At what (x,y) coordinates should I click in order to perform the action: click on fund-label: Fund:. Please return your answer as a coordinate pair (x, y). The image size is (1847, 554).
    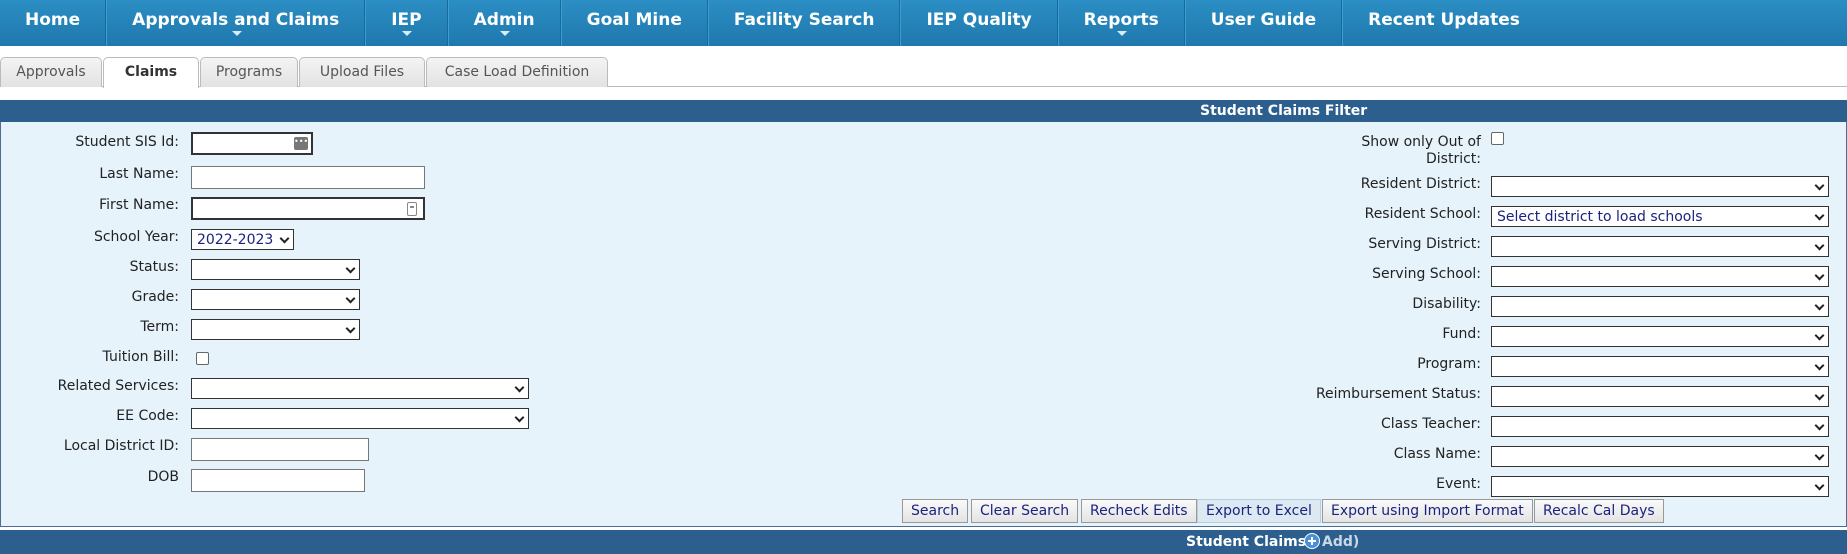
    Looking at the image, I should click on (1461, 334).